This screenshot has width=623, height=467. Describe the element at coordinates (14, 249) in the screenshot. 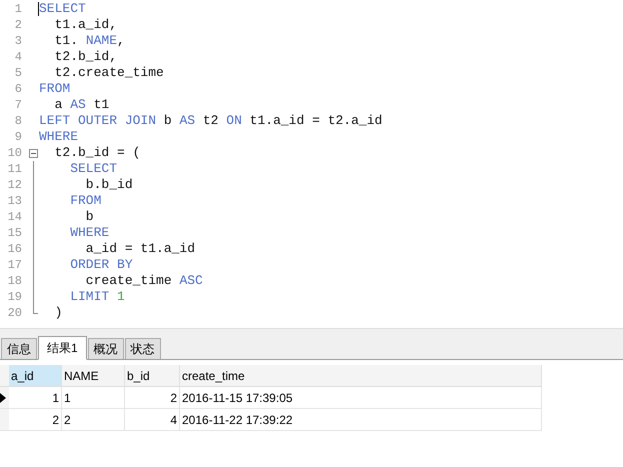

I see `line-number: 16` at that location.